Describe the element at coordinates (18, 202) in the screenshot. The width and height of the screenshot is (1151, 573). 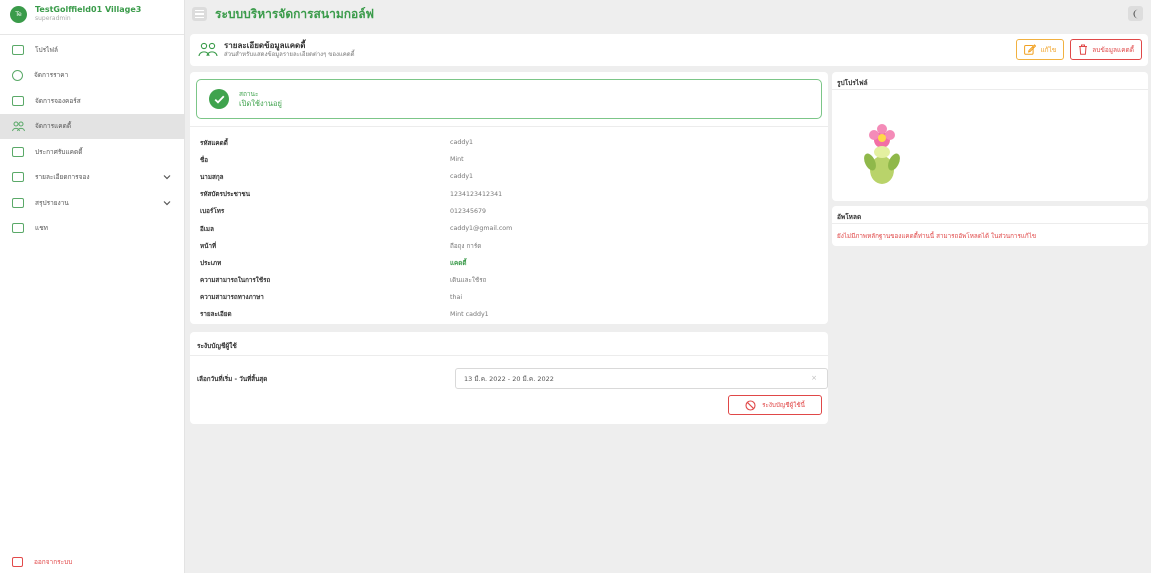
I see `report-icon` at that location.